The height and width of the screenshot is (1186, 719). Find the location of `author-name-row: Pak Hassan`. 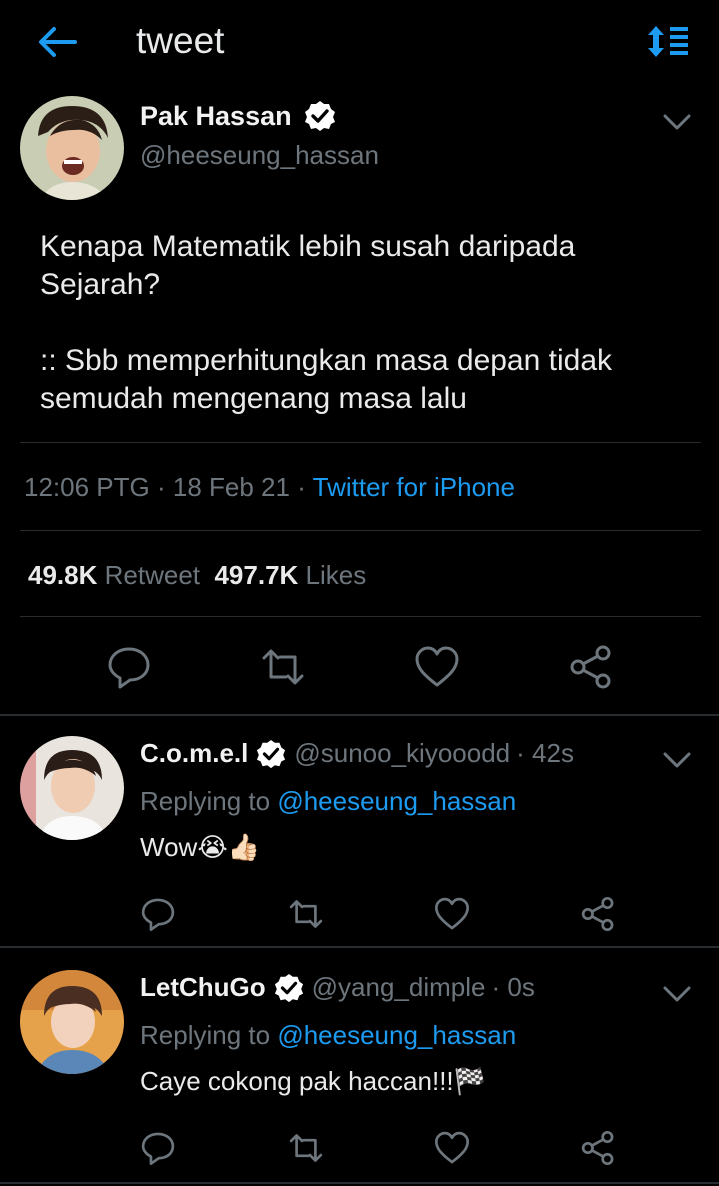

author-name-row: Pak Hassan is located at coordinates (238, 116).